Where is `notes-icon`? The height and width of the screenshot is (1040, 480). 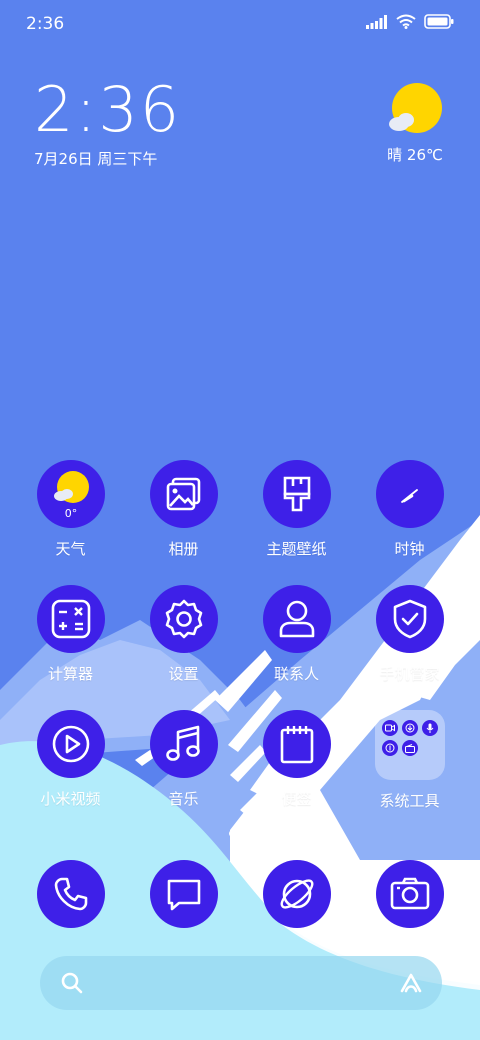 notes-icon is located at coordinates (296, 744).